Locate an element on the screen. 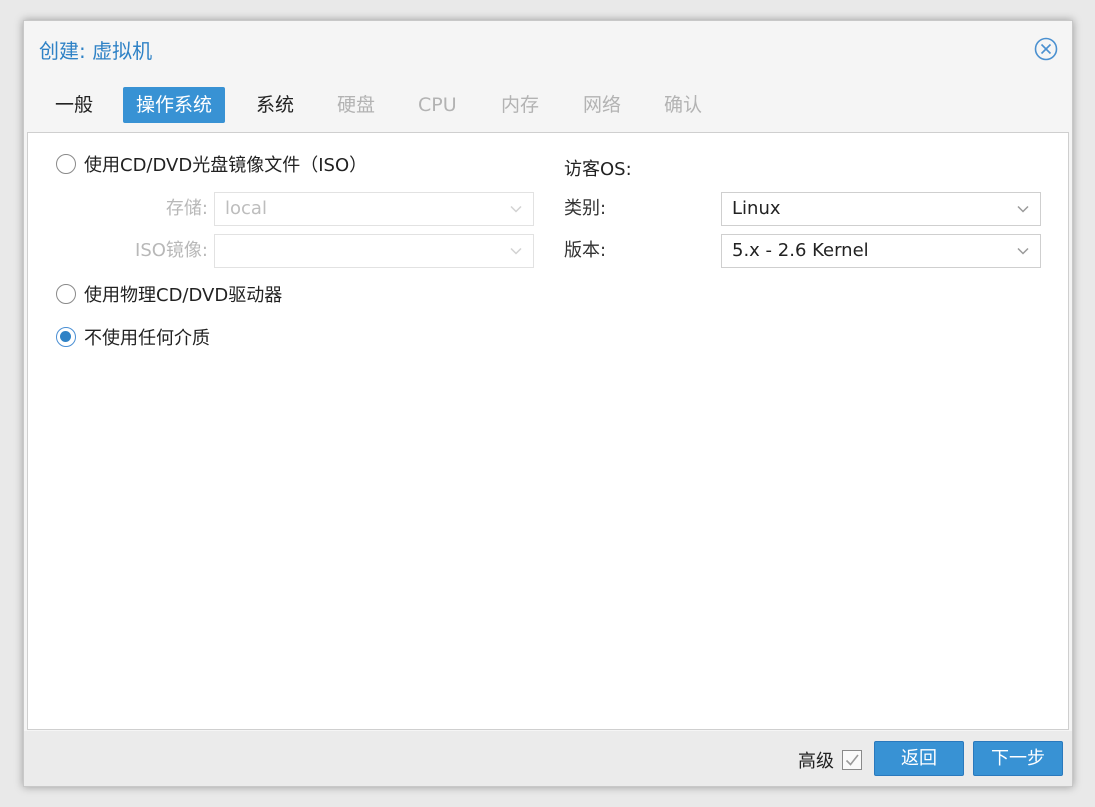 Image resolution: width=1095 pixels, height=807 pixels. storage-value: local is located at coordinates (246, 208).